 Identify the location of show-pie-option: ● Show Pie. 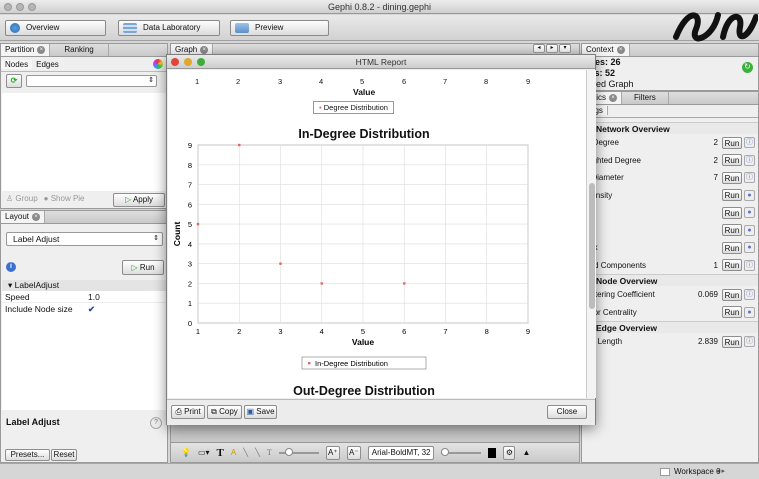
(64, 198).